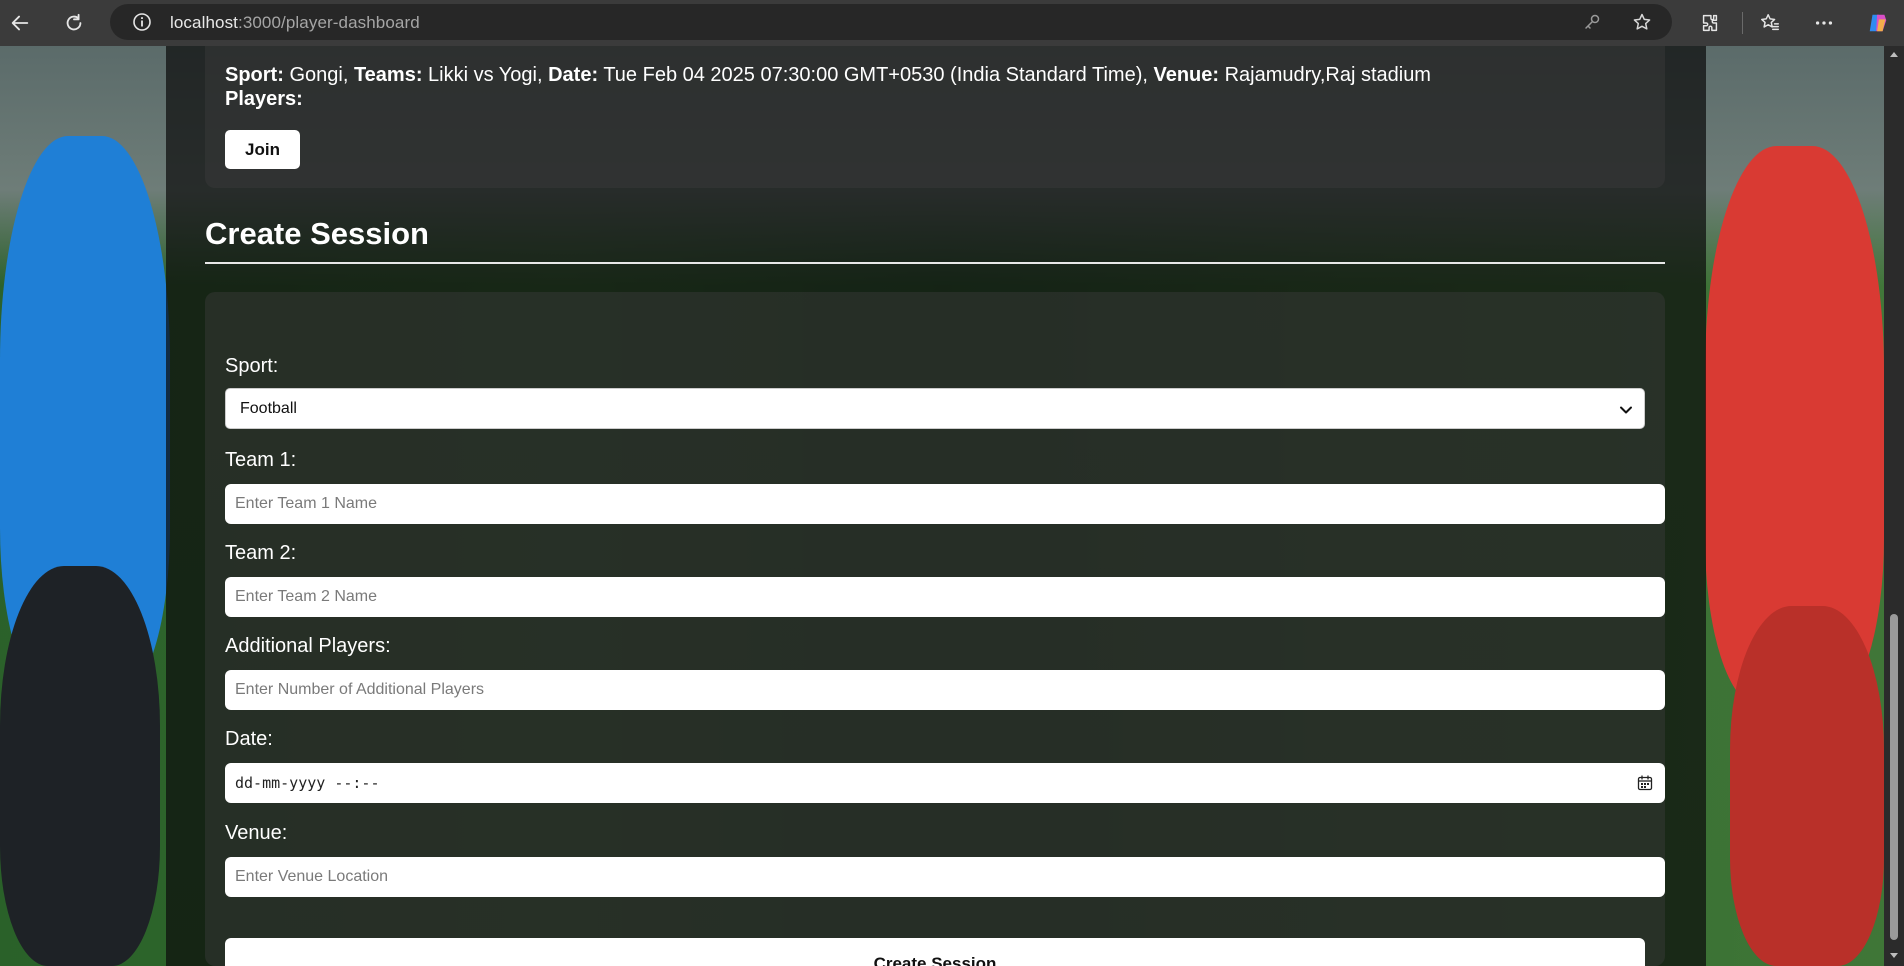  Describe the element at coordinates (935, 952) in the screenshot. I see `create-session-button: Create Session` at that location.